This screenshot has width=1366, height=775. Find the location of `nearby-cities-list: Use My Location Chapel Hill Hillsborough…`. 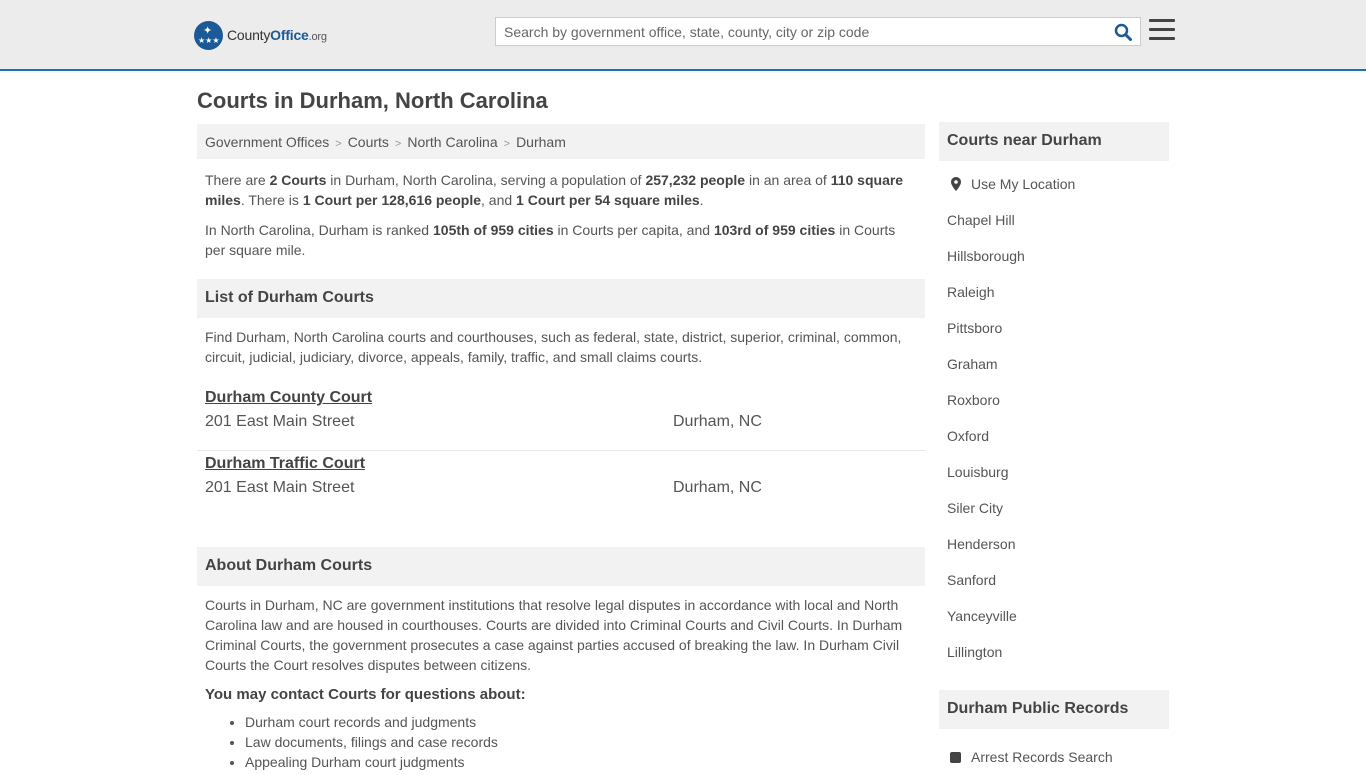

nearby-cities-list: Use My Location Chapel Hill Hillsborough… is located at coordinates (1054, 418).